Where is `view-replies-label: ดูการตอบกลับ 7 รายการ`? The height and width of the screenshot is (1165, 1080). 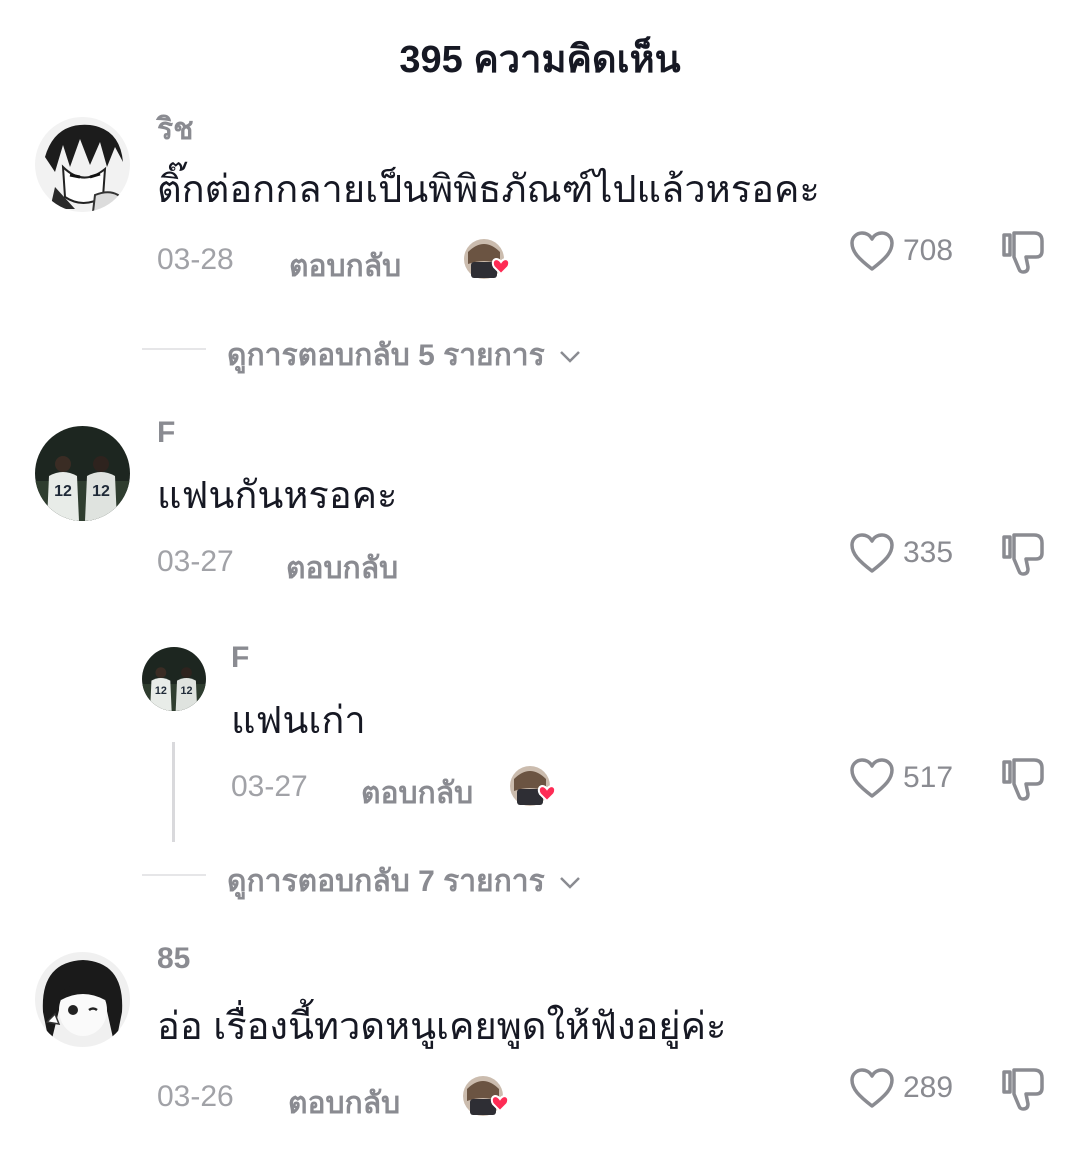 view-replies-label: ดูการตอบกลับ 7 รายการ is located at coordinates (386, 881).